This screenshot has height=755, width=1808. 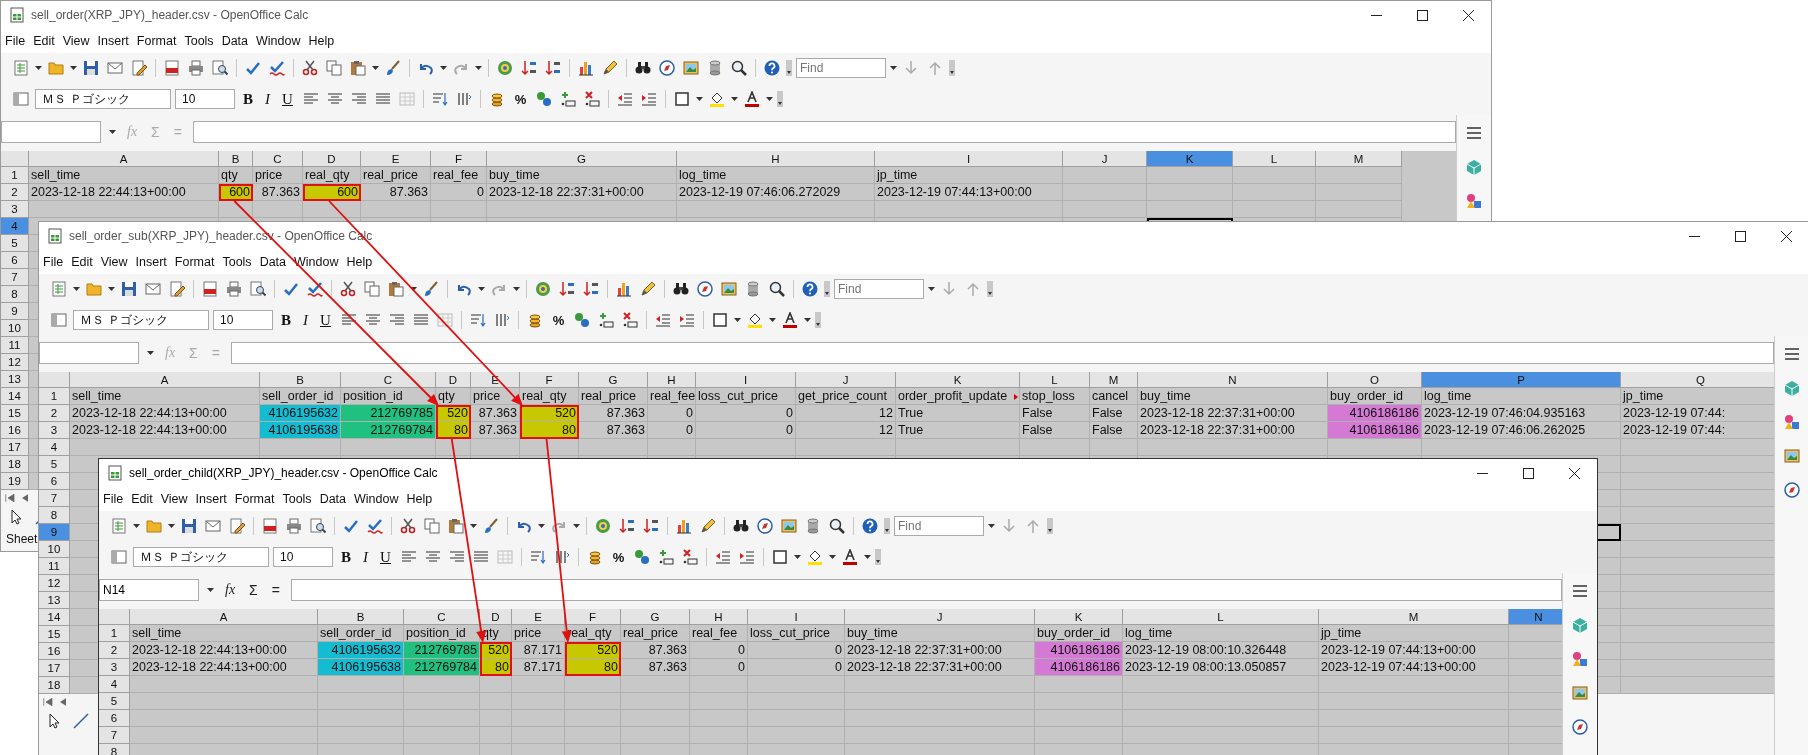 I want to click on font-name-dropdown: ＭＳ Ｐゴシック, so click(x=141, y=320).